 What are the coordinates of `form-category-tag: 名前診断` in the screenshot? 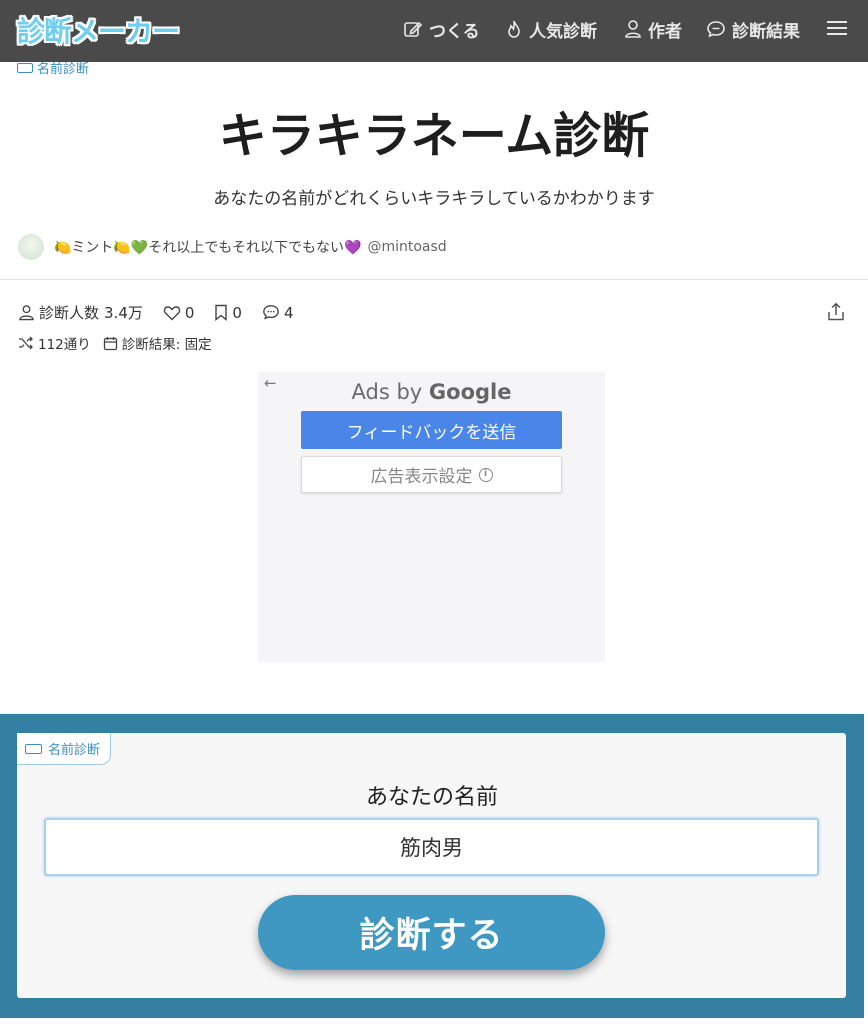 It's located at (64, 749).